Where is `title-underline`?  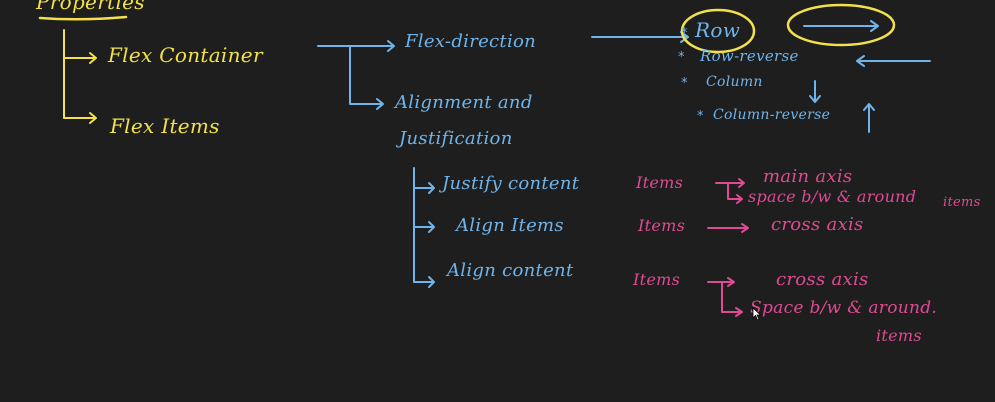
title-underline is located at coordinates (83, 18).